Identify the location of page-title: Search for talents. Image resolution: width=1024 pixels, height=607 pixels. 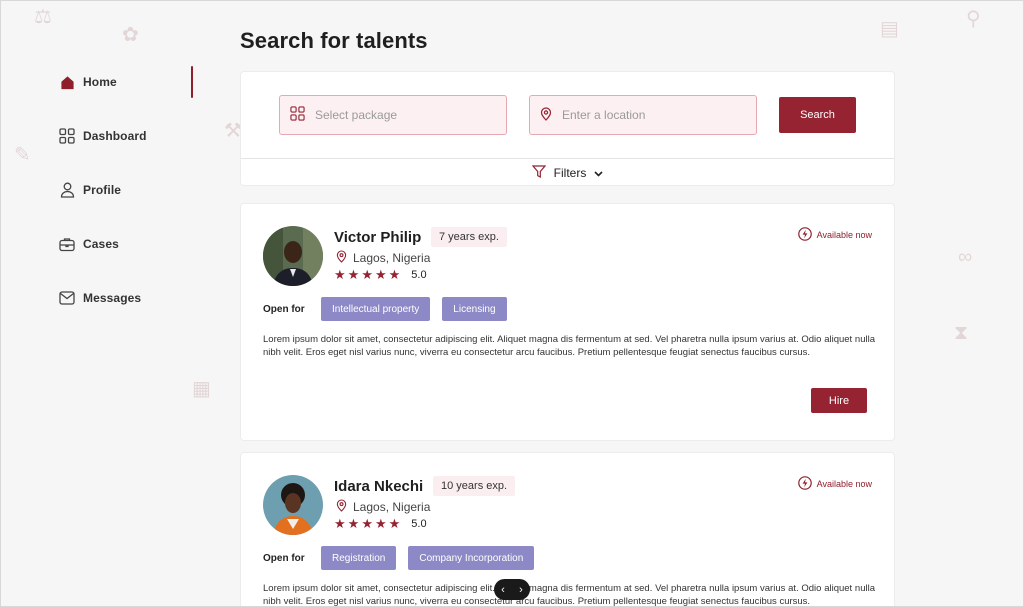
(334, 40).